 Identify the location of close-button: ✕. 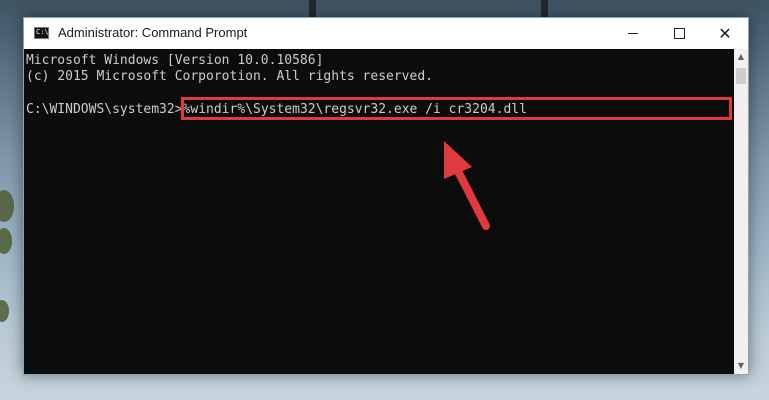
(725, 33).